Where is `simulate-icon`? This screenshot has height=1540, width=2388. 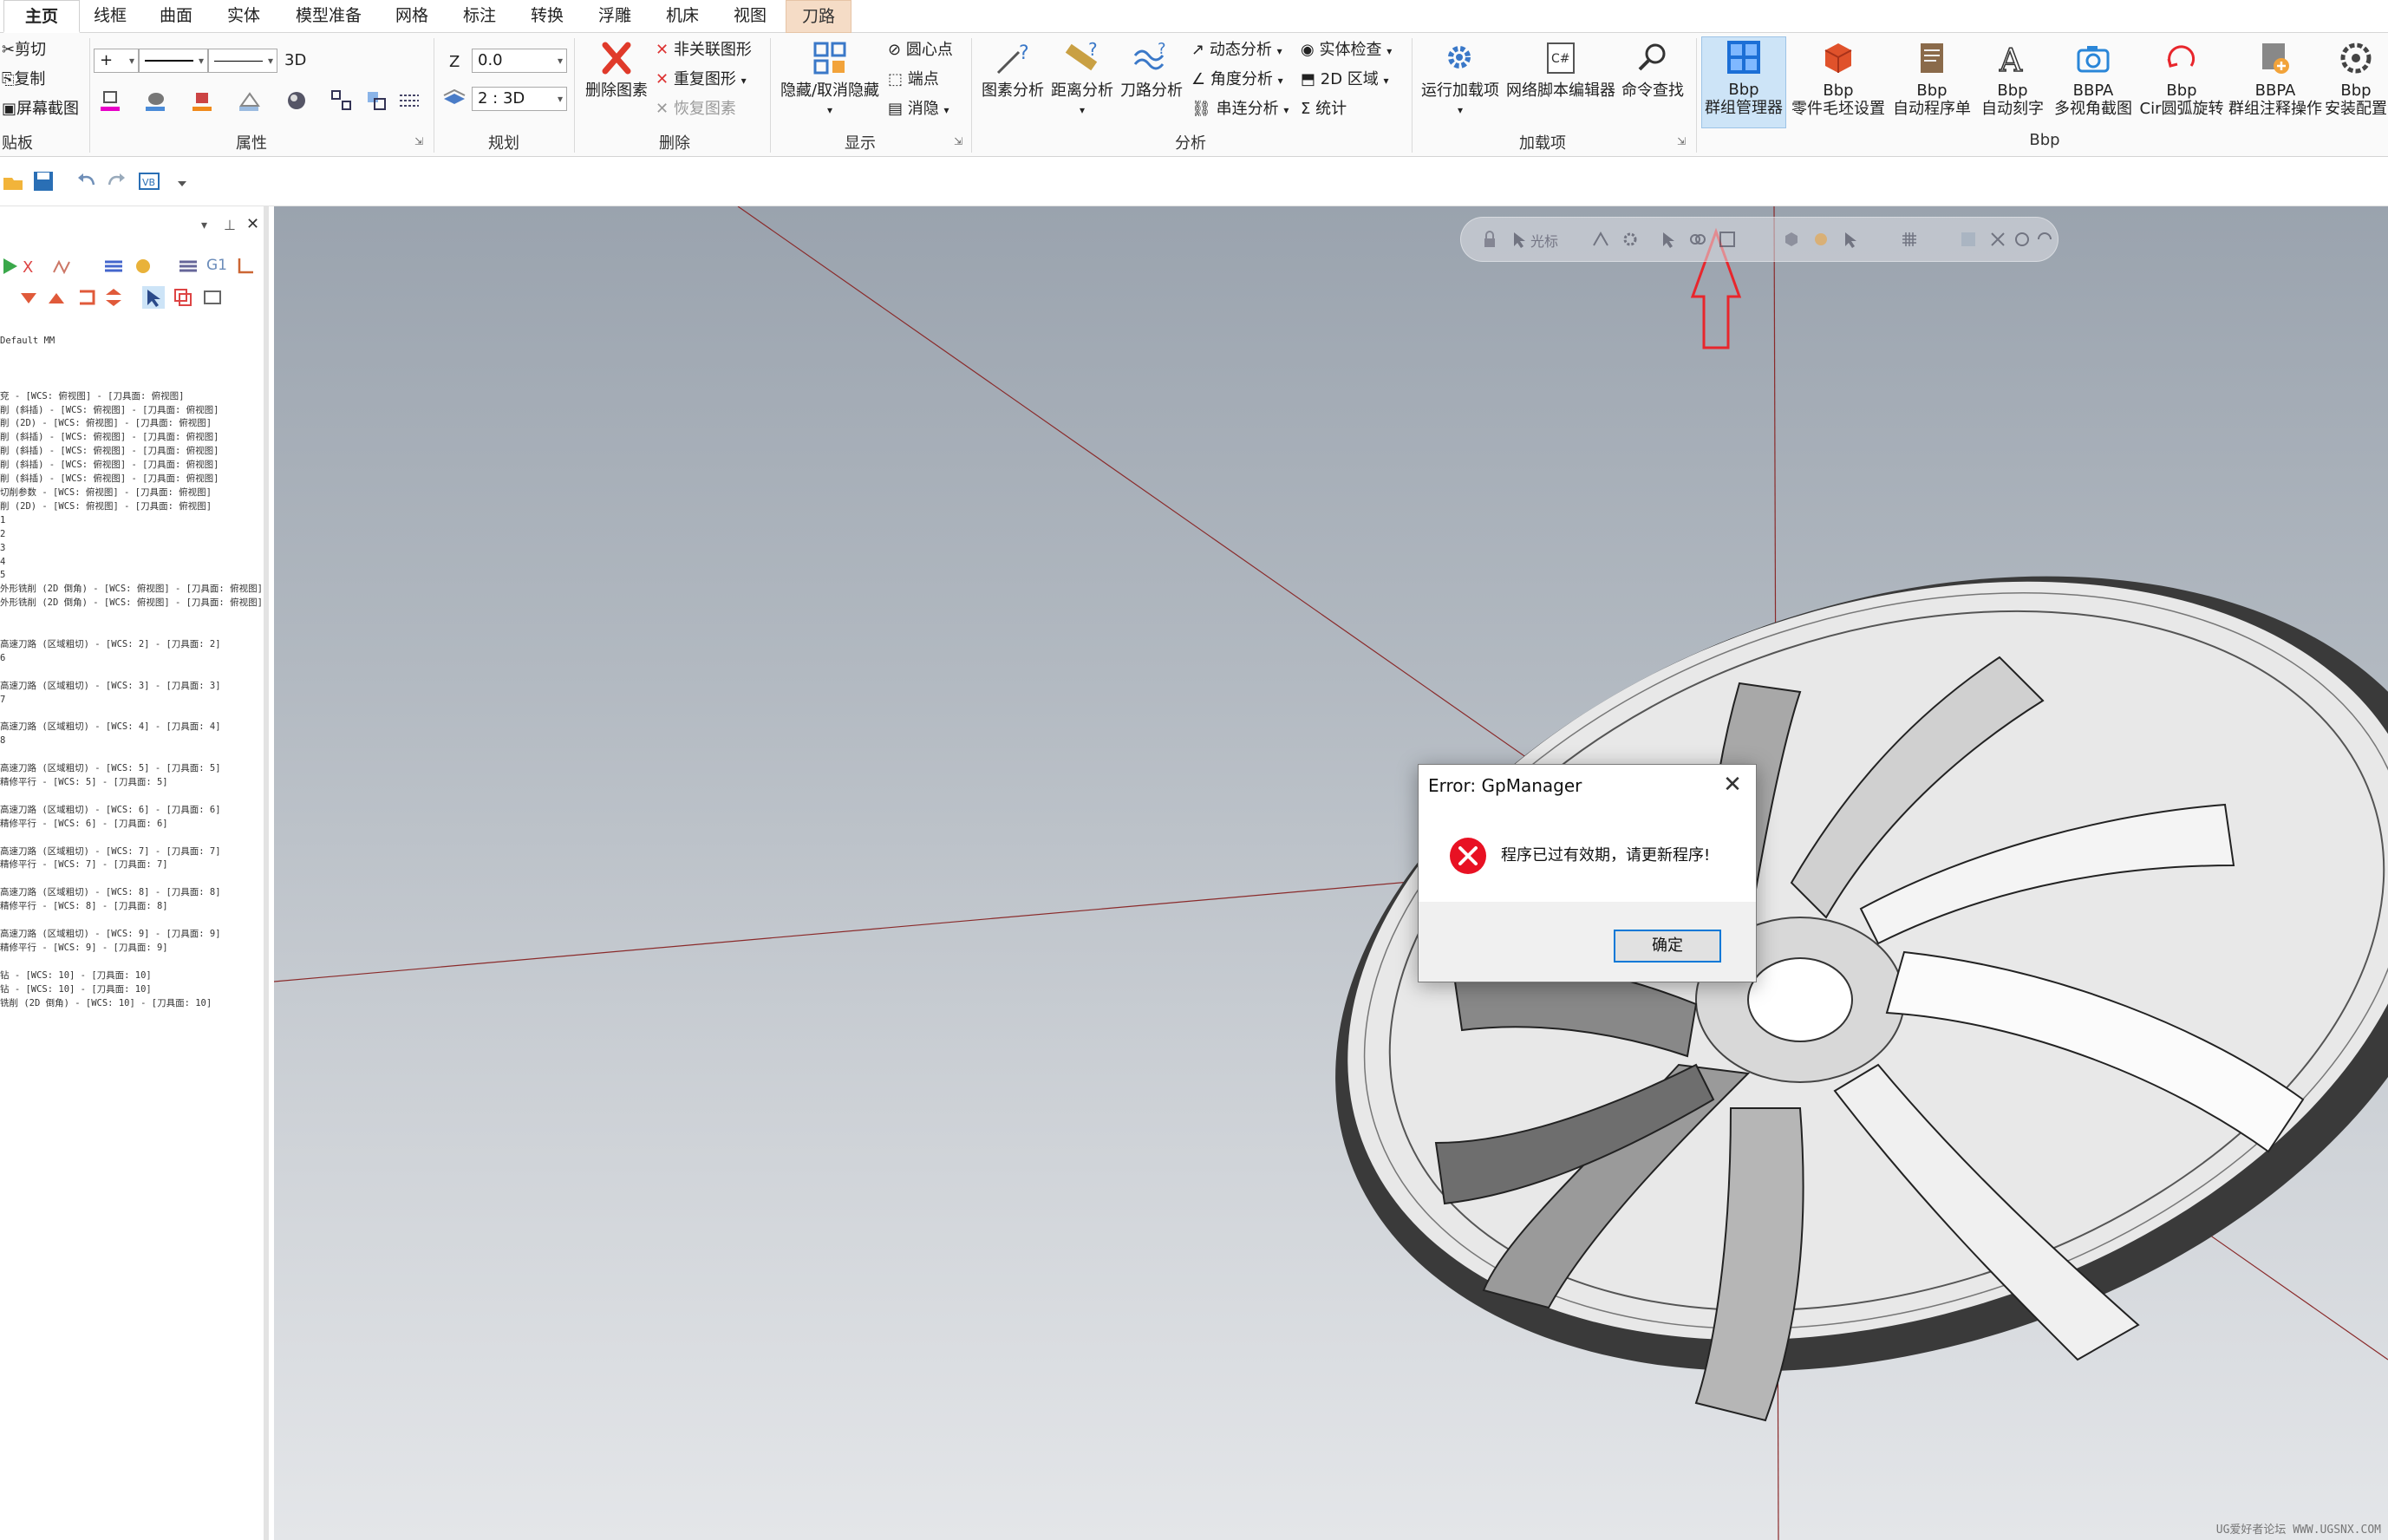
simulate-icon is located at coordinates (143, 266).